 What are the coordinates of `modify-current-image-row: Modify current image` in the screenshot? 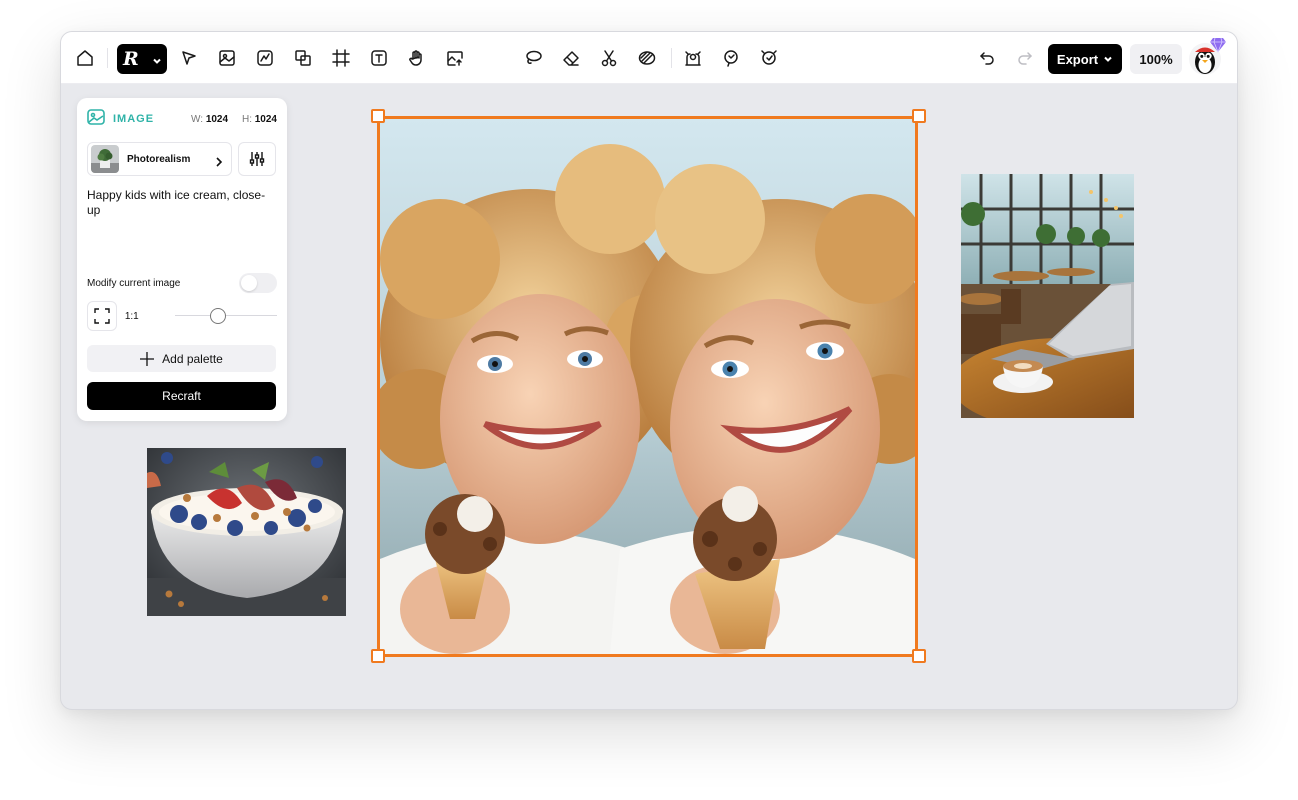 It's located at (182, 283).